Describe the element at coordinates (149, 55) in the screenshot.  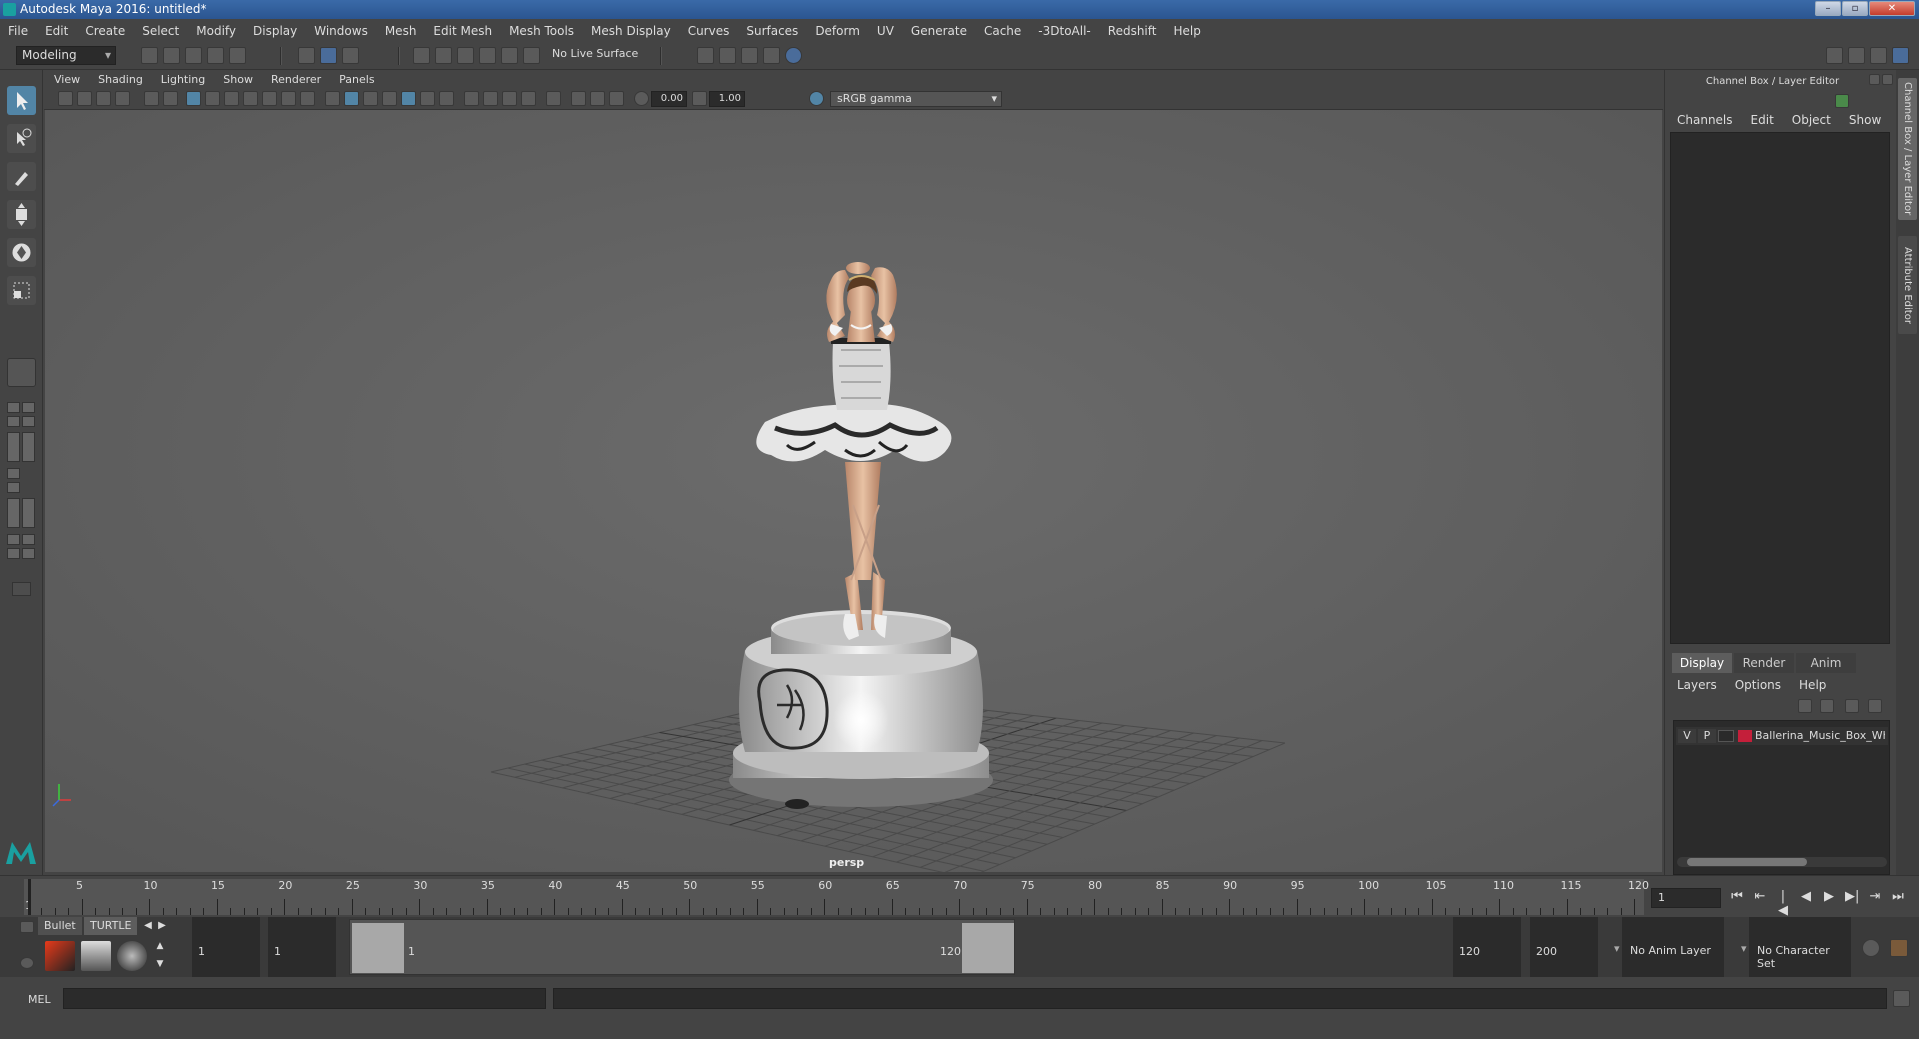
I see `new-scene-icon` at that location.